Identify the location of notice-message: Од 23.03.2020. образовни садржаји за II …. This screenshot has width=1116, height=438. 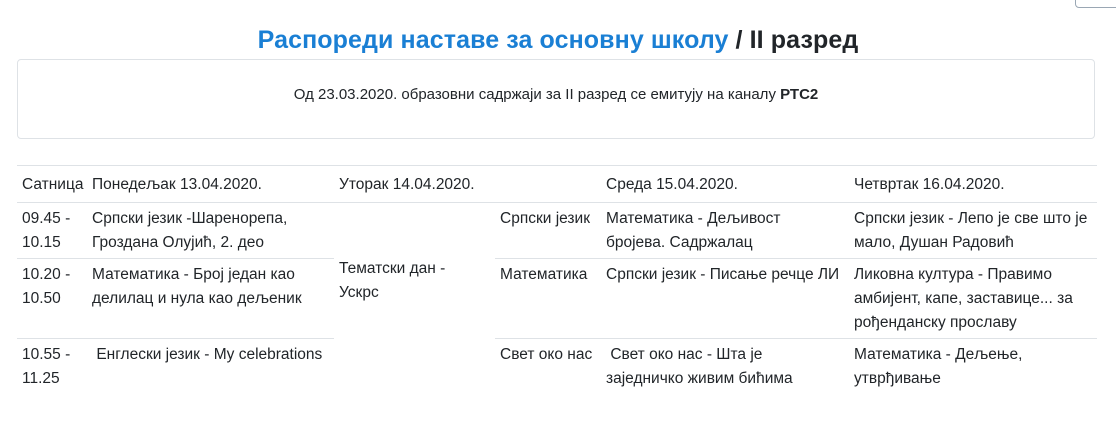
(537, 94).